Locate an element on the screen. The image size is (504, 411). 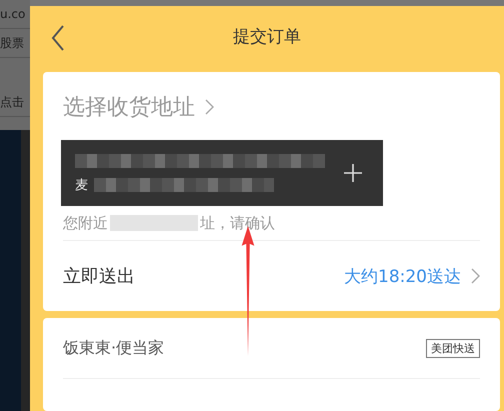
back-icon is located at coordinates (58, 38).